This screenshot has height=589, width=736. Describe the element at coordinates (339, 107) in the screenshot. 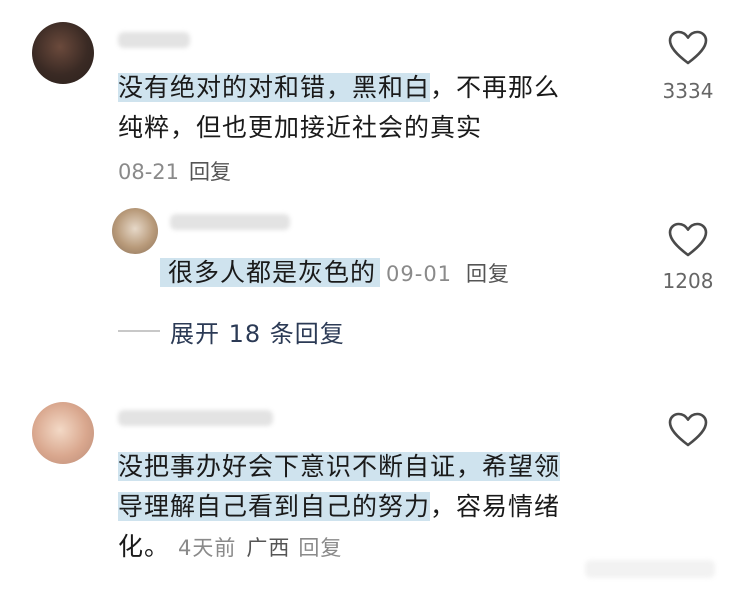

I see `comment-text: 没有绝对的对和错，黑和白，不再那么 纯粹，但也更加接近社会的真实` at that location.